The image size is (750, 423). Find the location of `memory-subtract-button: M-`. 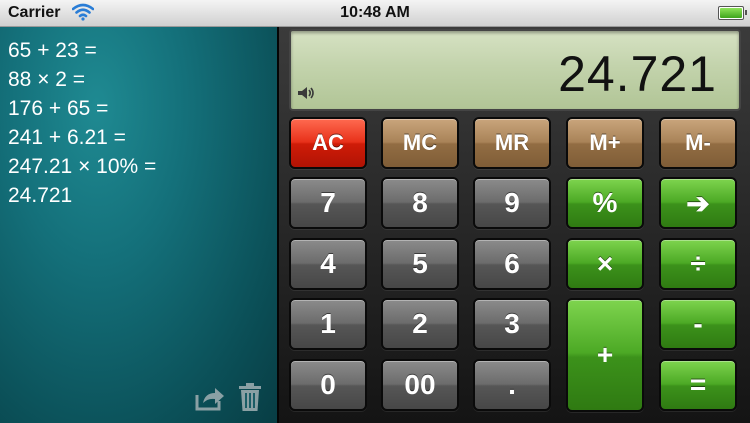

memory-subtract-button: M- is located at coordinates (698, 143).